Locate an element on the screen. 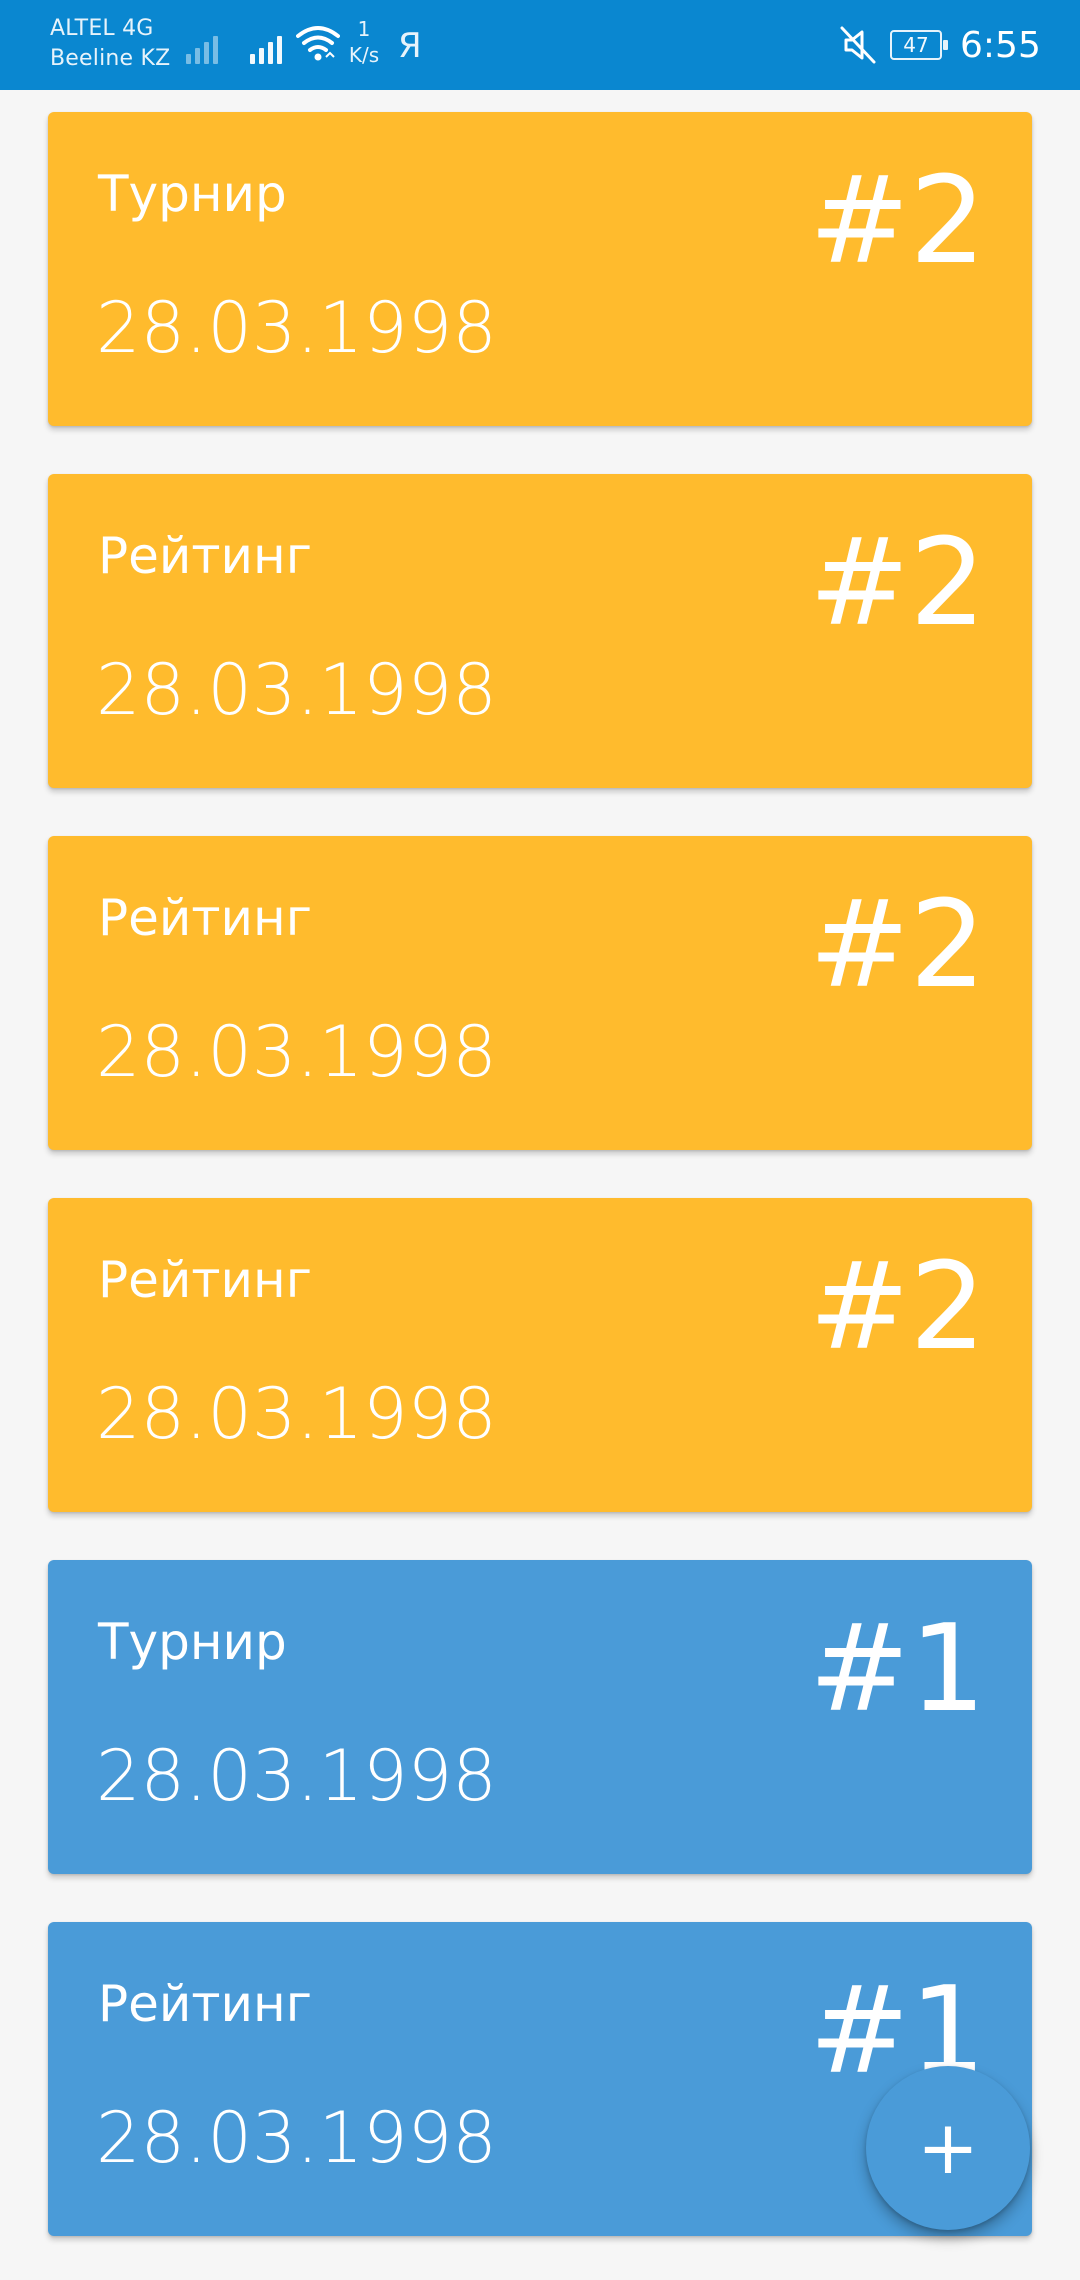 This screenshot has height=2280, width=1080. carrier-info: ALTEL 4G Beeline KZ is located at coordinates (110, 44).